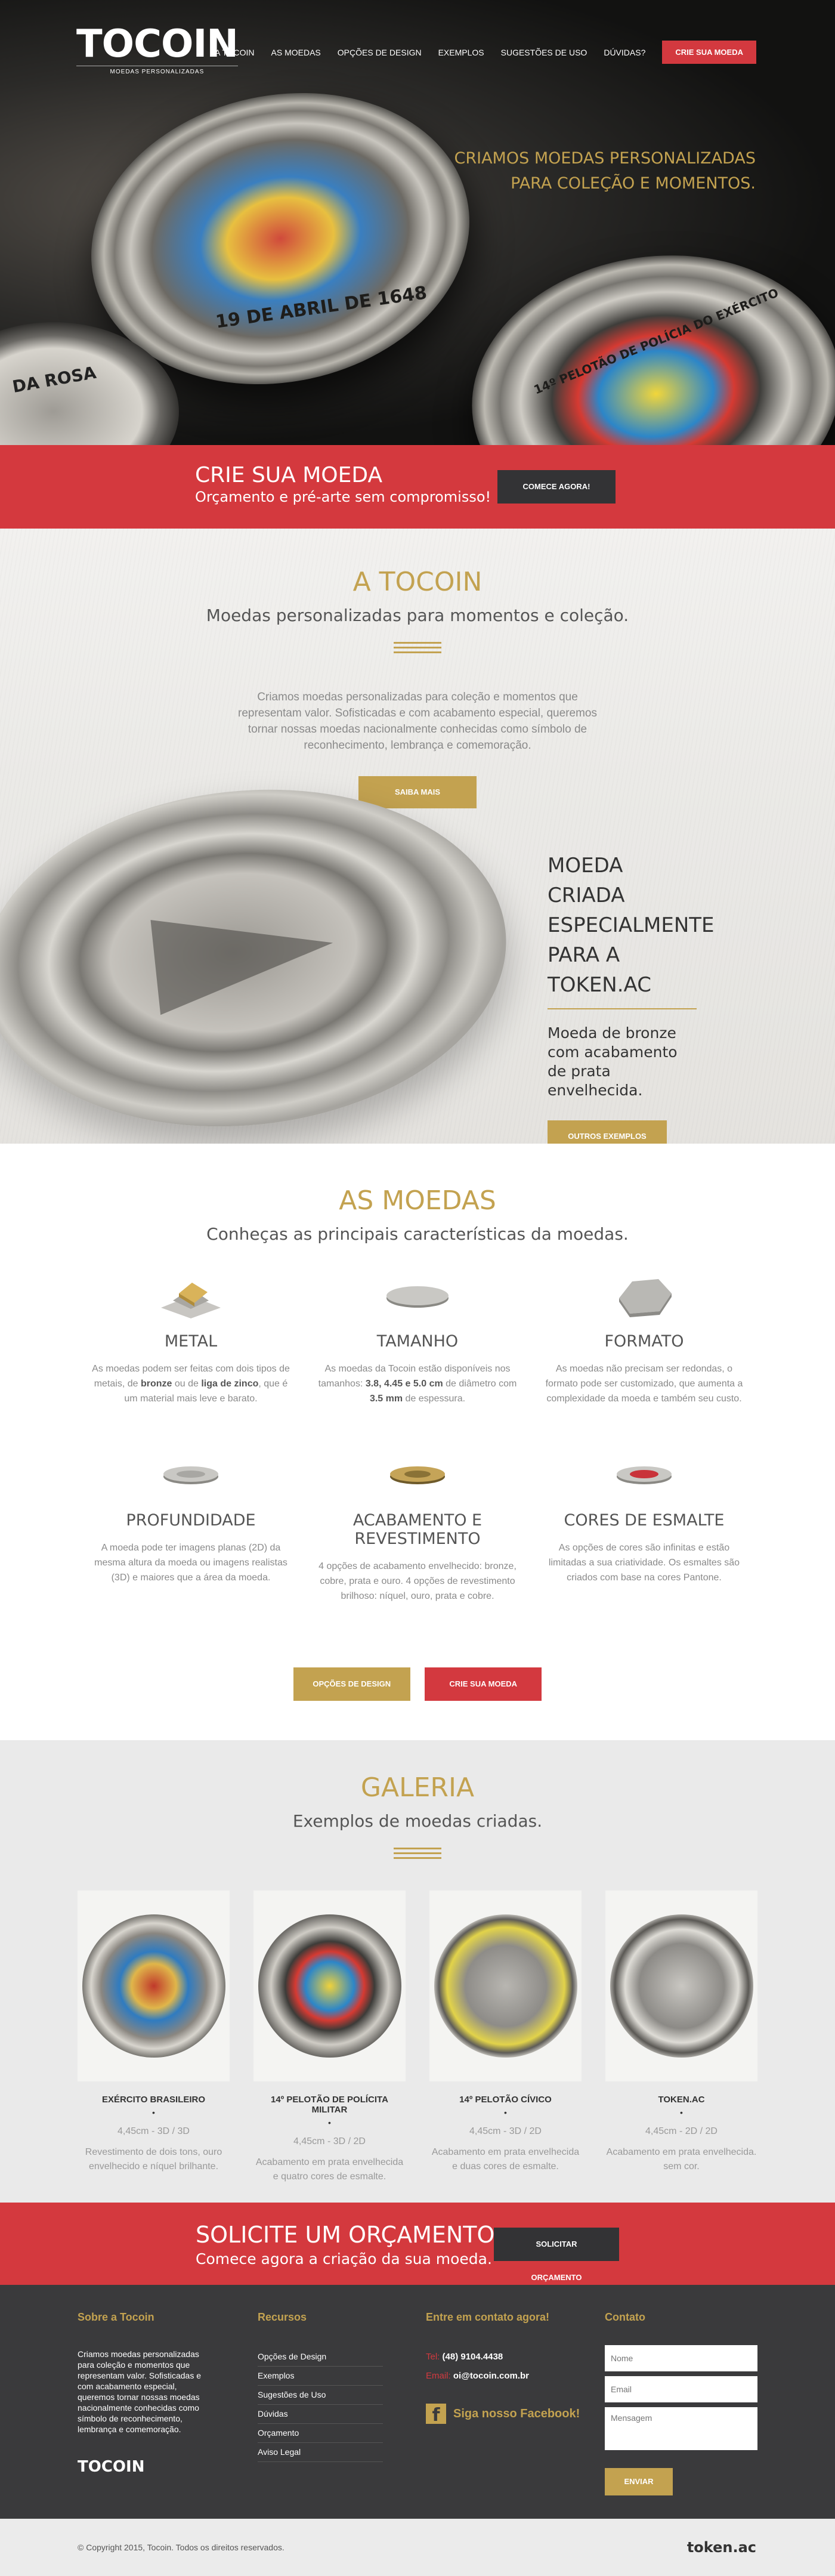 This screenshot has width=835, height=2576. I want to click on feature-title: ACABAMENTO E REVESTIMENTO, so click(417, 1529).